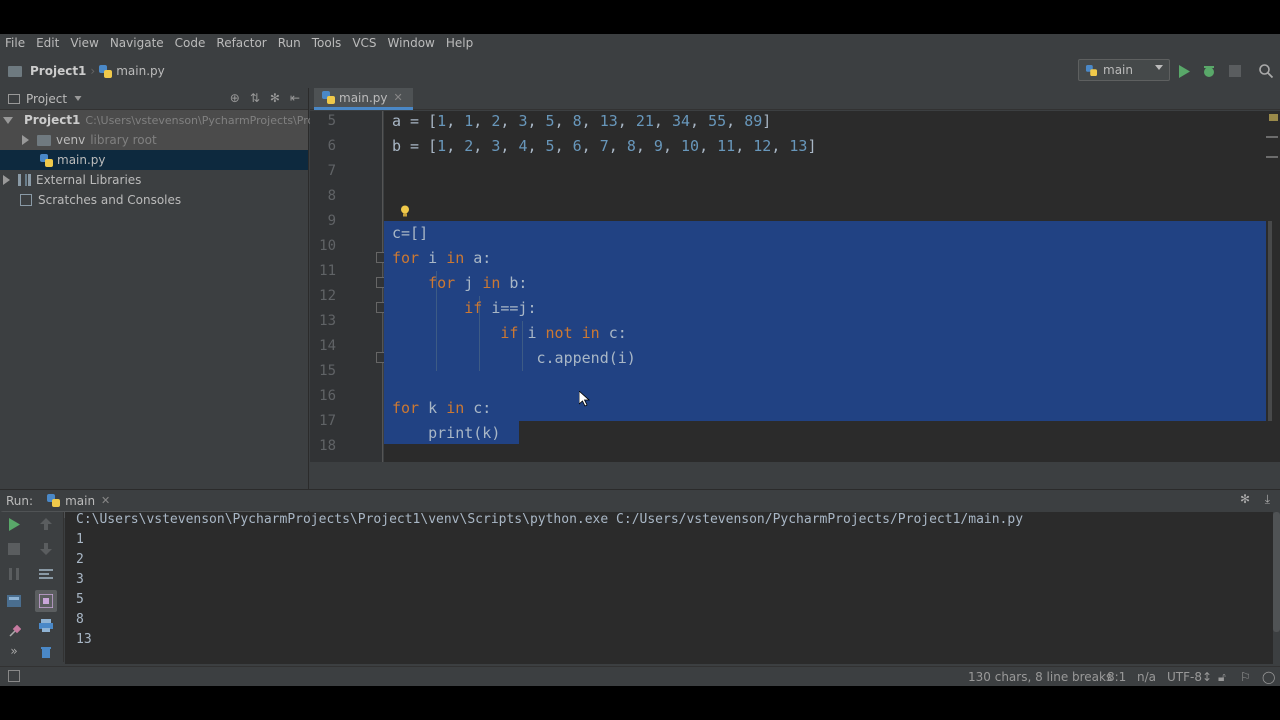  What do you see at coordinates (89, 180) in the screenshot?
I see `tree-external-label: External Libraries` at bounding box center [89, 180].